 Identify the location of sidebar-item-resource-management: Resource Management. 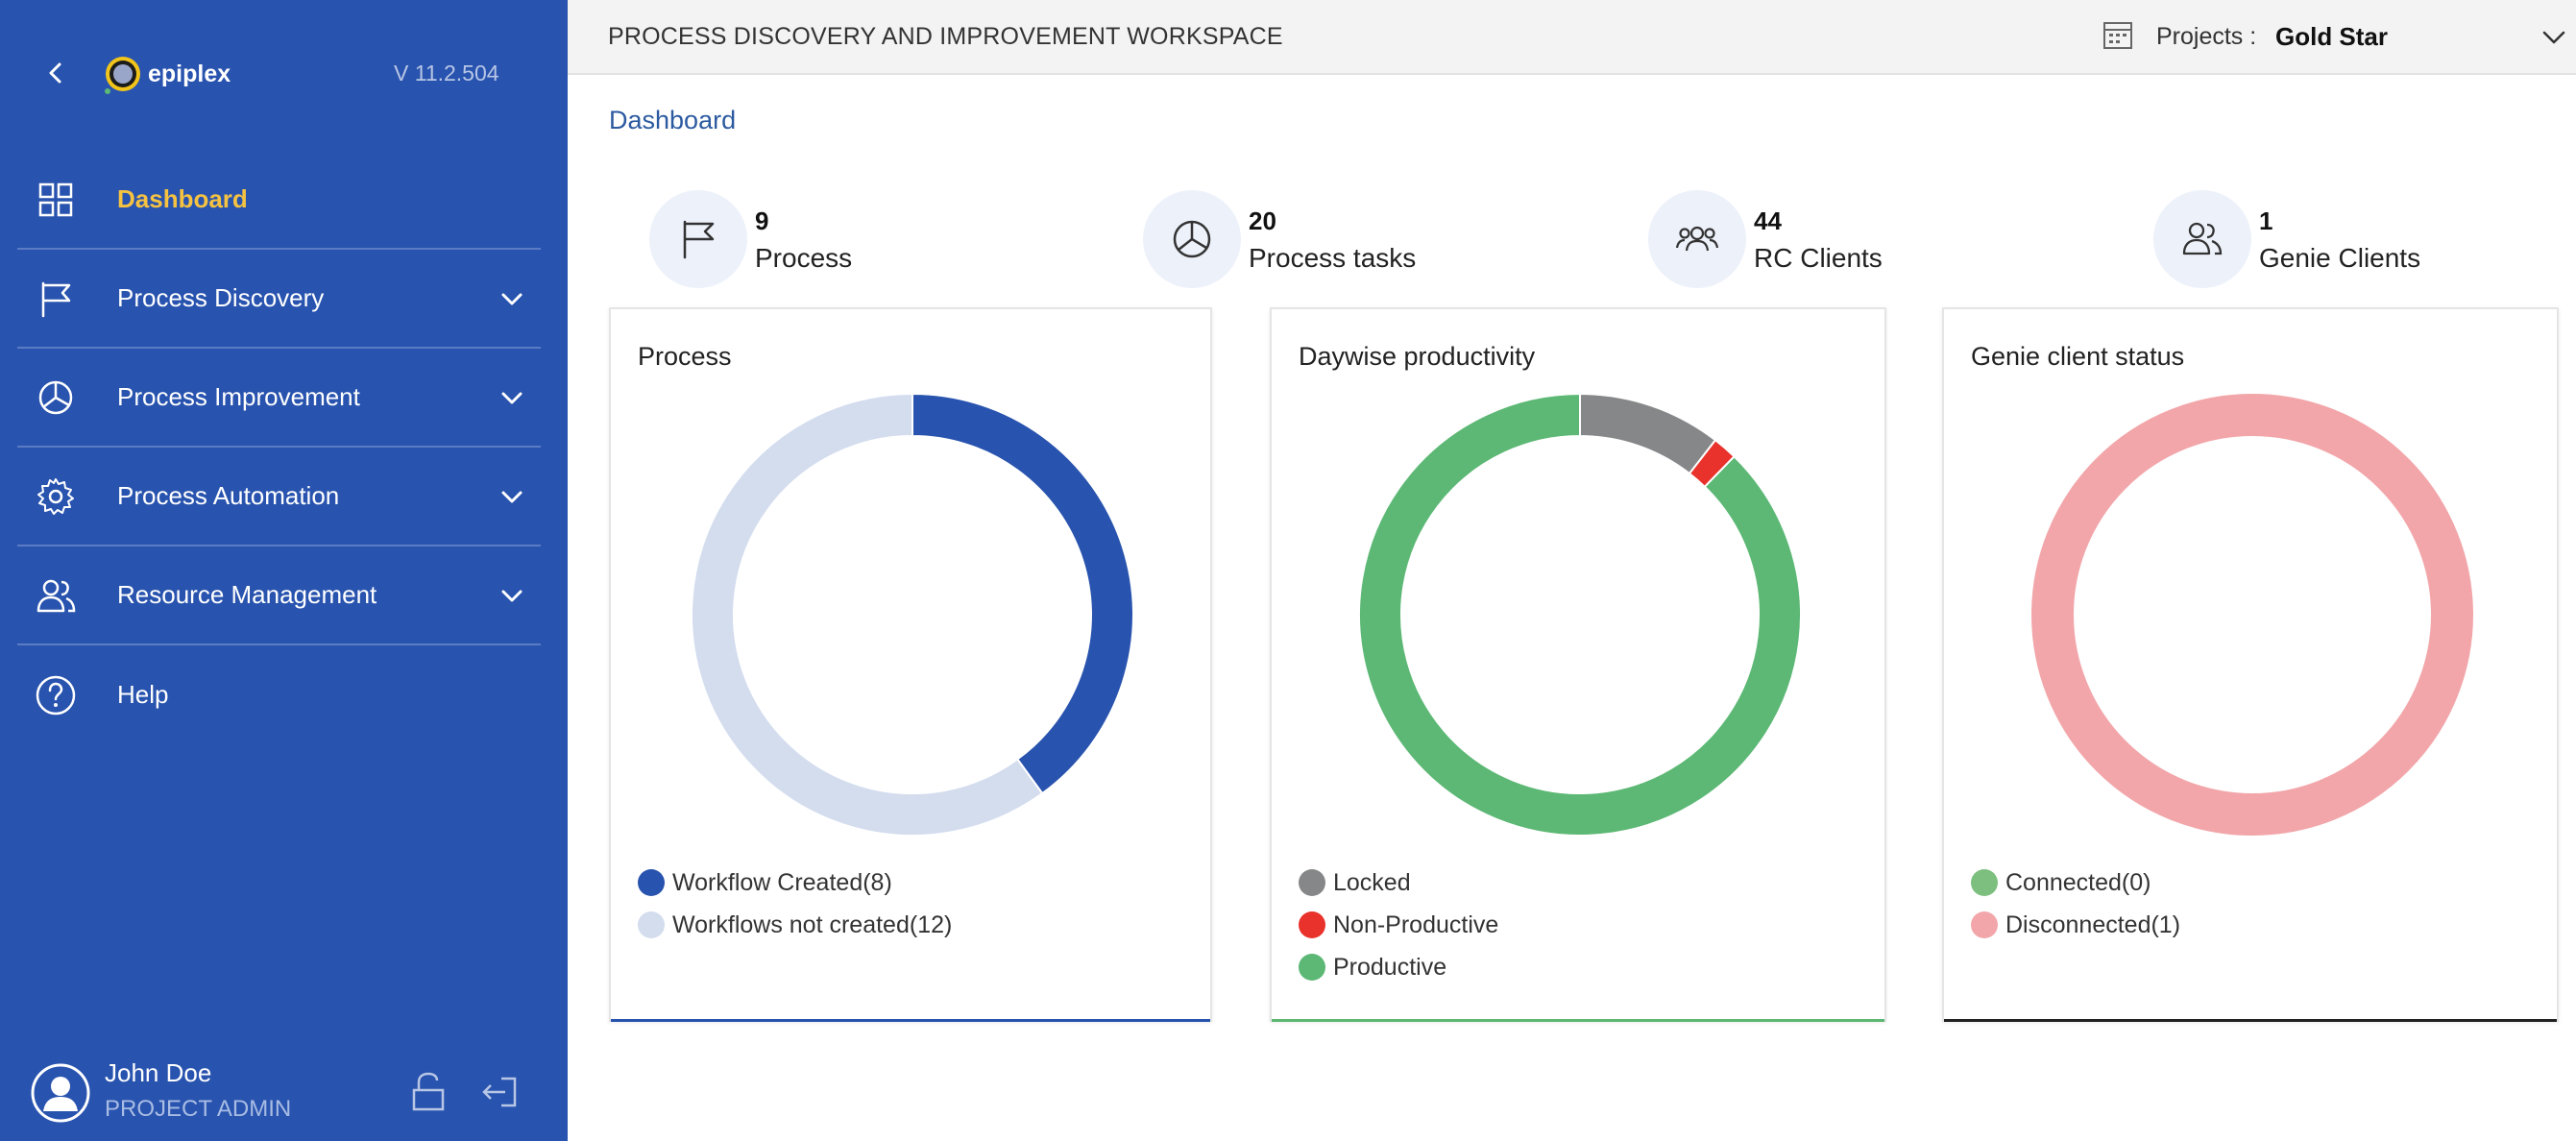
(279, 595).